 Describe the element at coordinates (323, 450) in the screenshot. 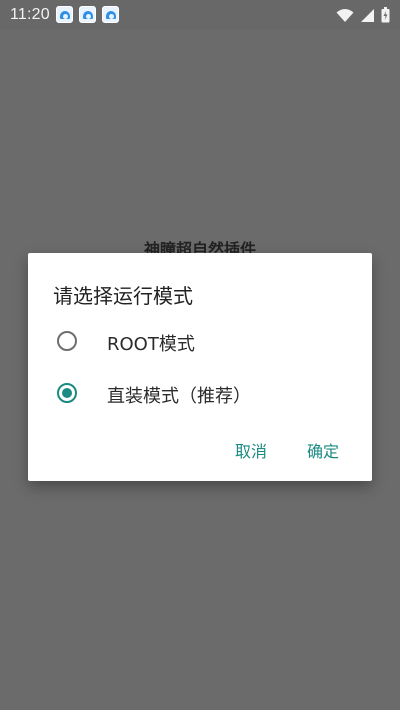

I see `confirm-button: 确定` at that location.